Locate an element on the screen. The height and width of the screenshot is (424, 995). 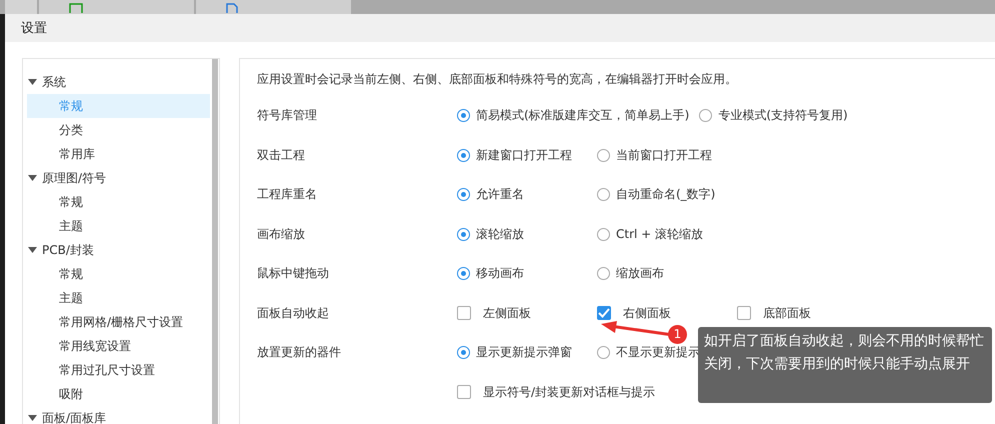
radio-option: 滚轮缩放 is located at coordinates (527, 234).